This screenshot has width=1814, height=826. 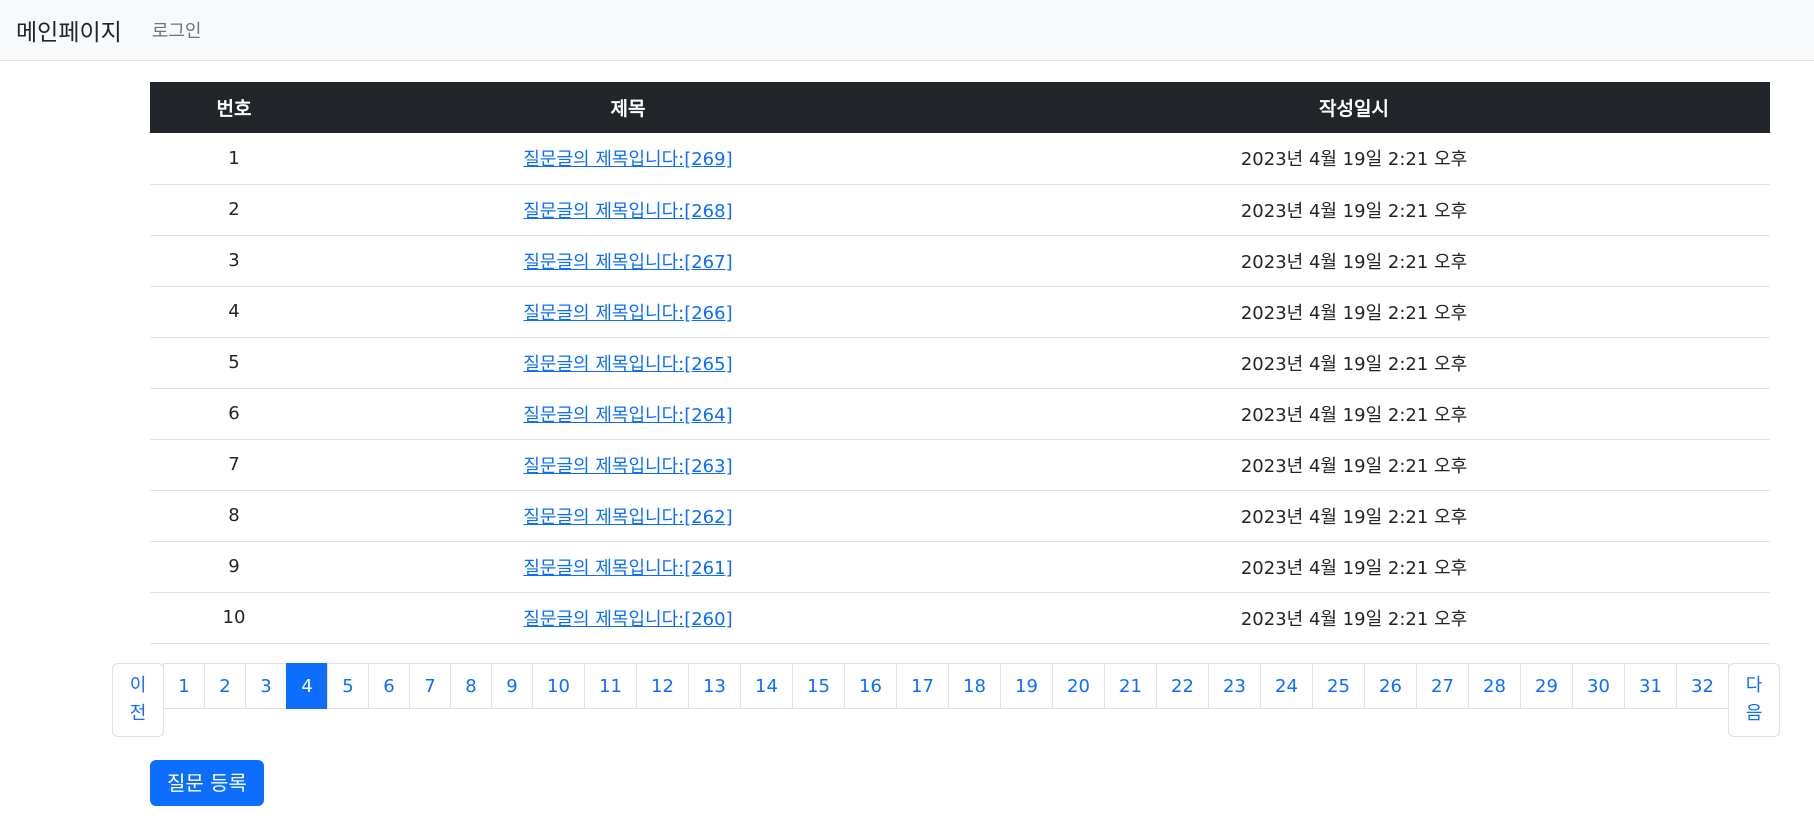 What do you see at coordinates (307, 686) in the screenshot?
I see `pagination-page-4: 4` at bounding box center [307, 686].